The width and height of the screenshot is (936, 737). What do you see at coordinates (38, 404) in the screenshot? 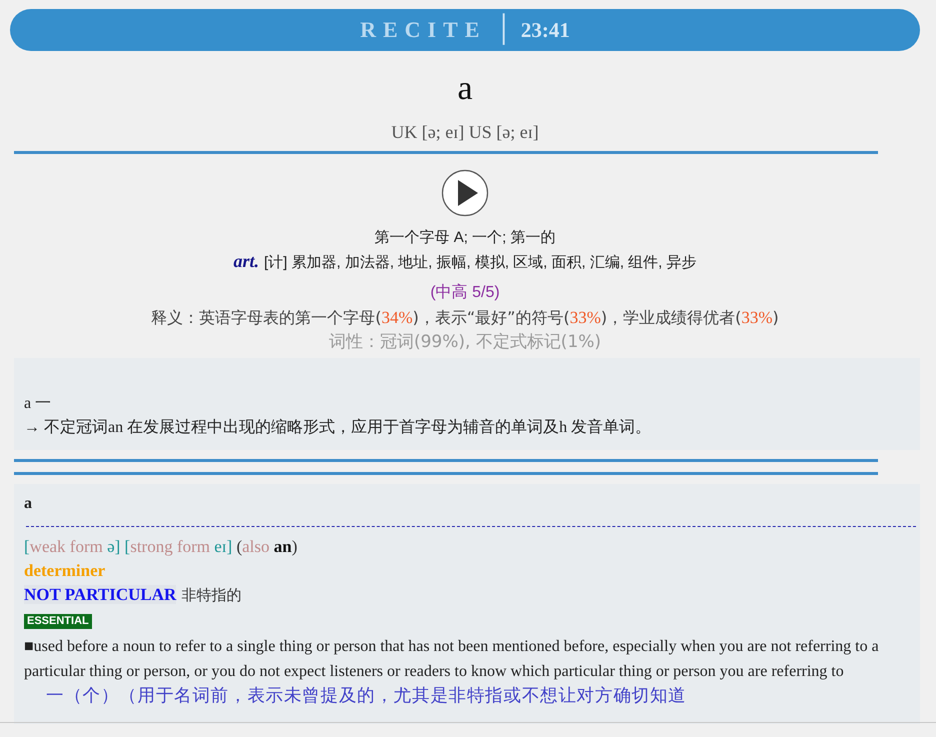
I see `etymology-head: a 一` at bounding box center [38, 404].